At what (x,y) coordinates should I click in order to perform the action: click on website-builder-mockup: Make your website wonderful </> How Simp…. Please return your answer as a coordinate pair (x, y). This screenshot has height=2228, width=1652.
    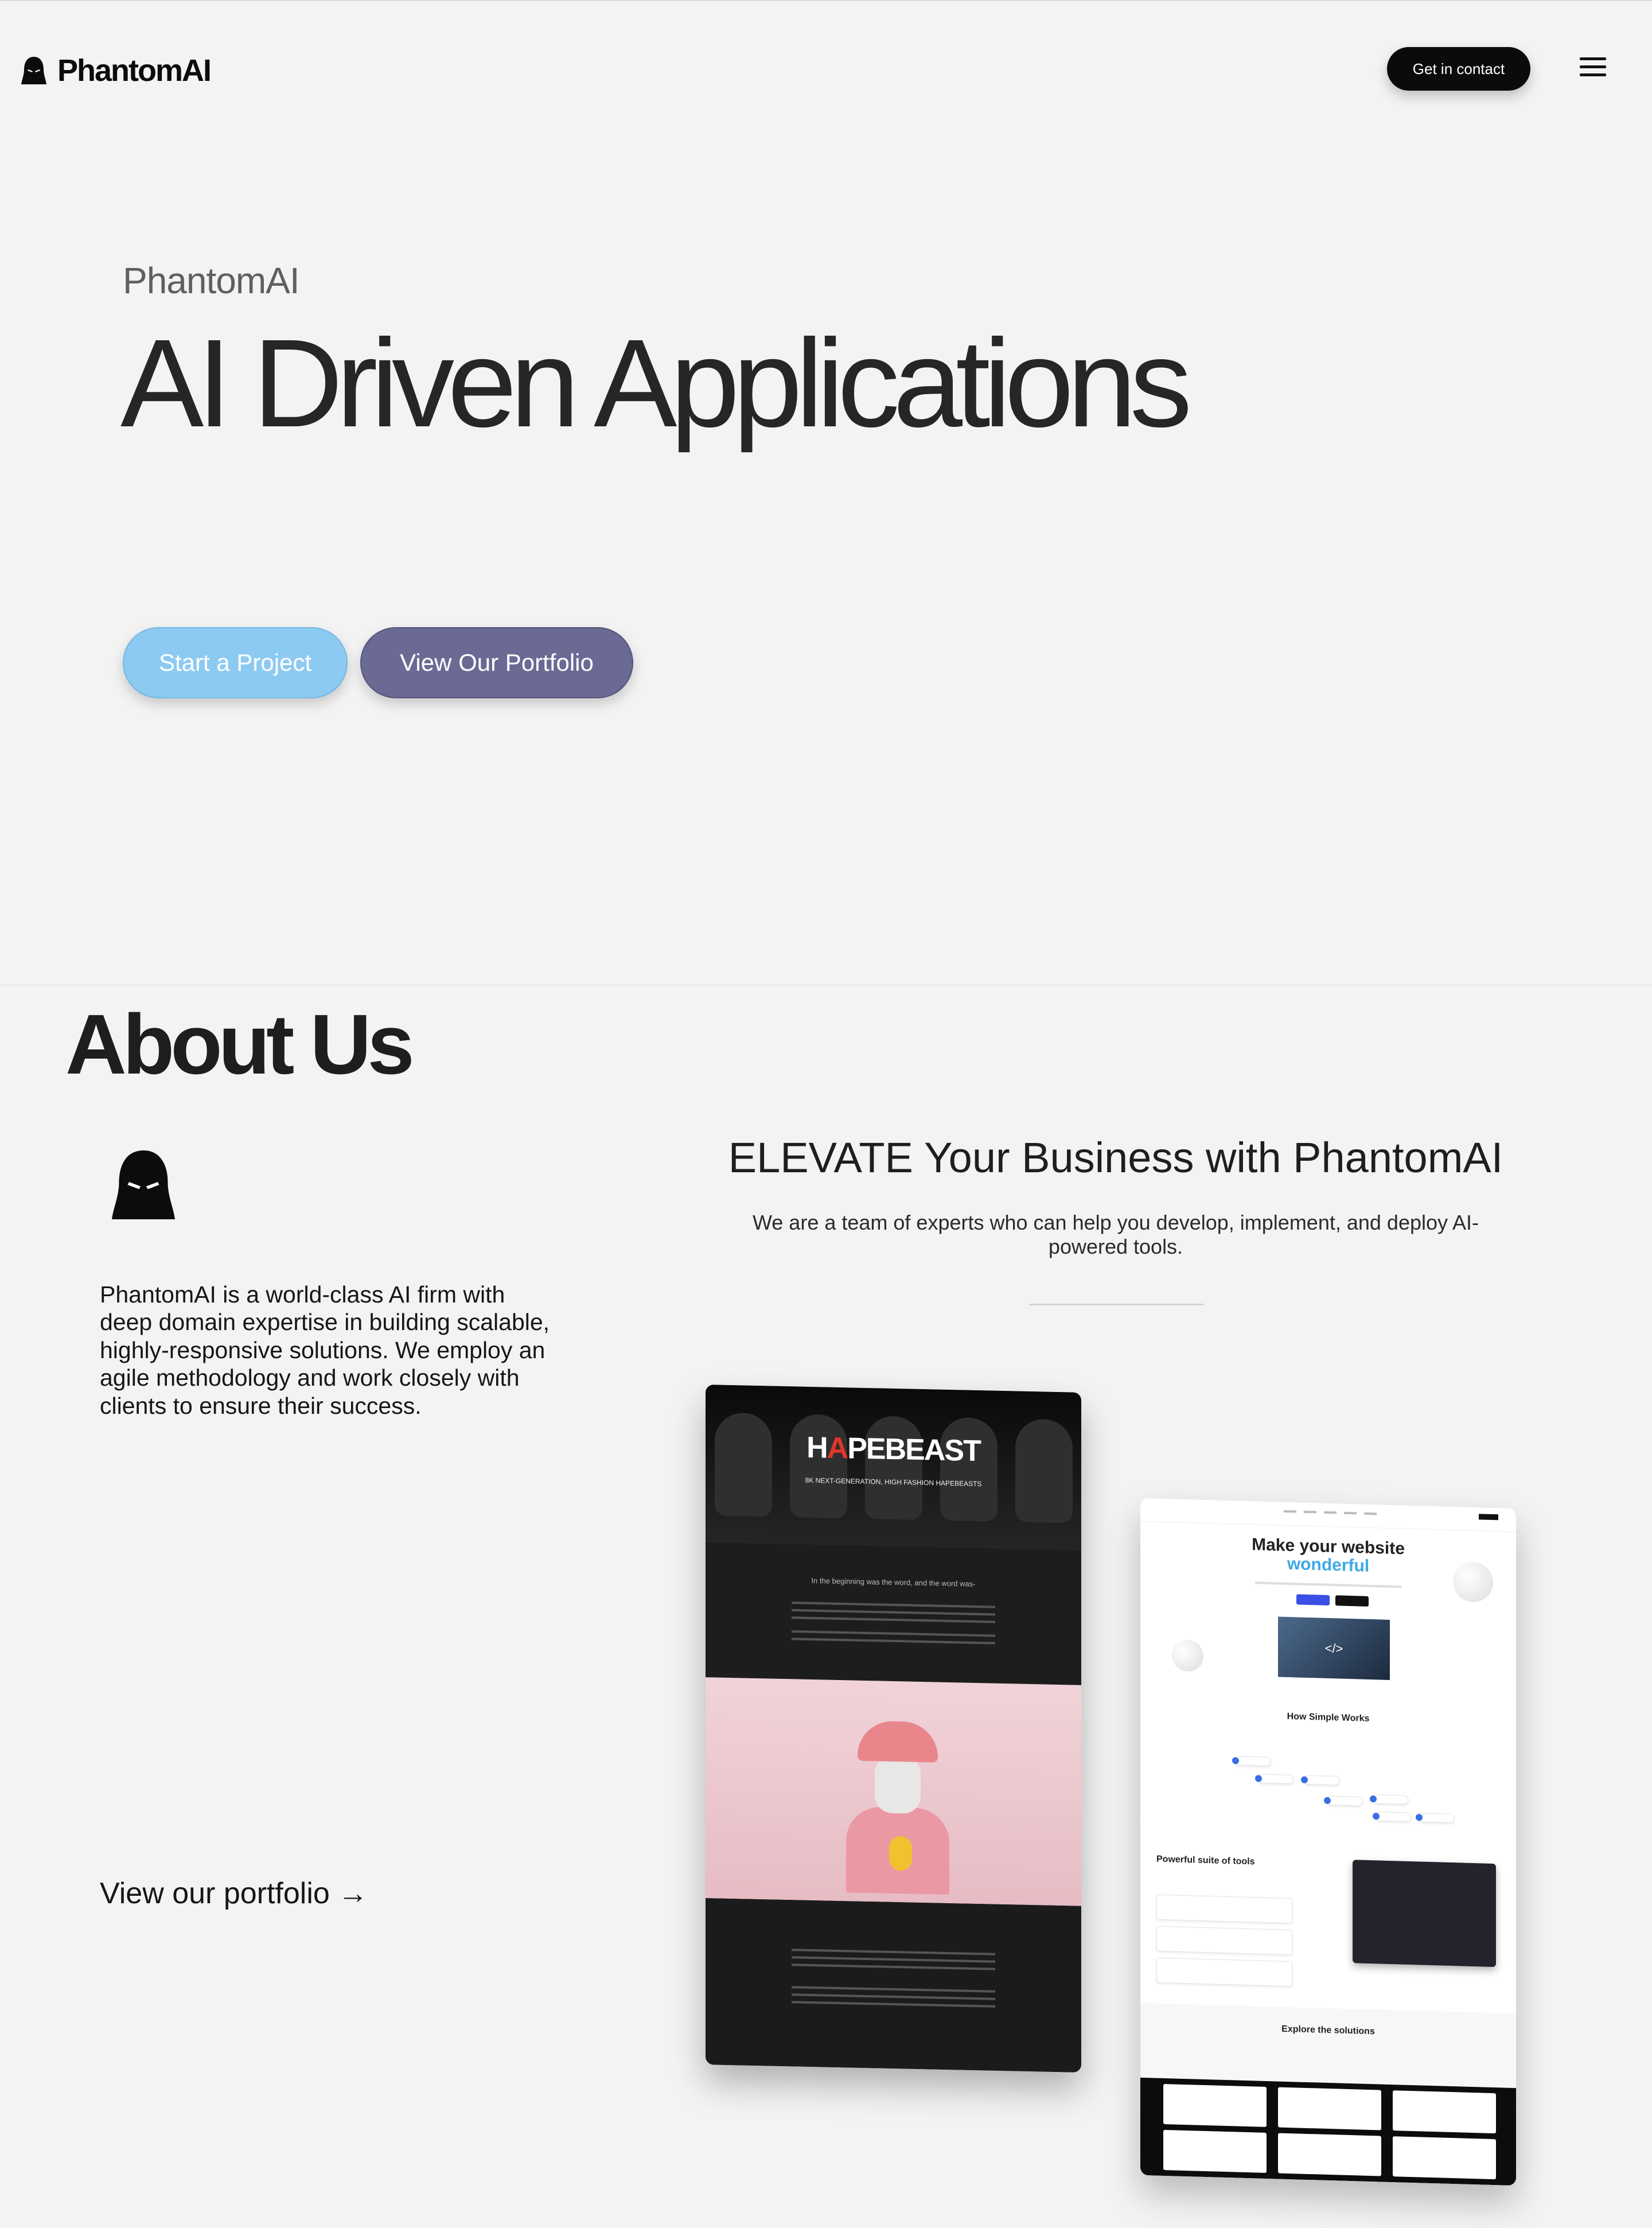
    Looking at the image, I should click on (1328, 1842).